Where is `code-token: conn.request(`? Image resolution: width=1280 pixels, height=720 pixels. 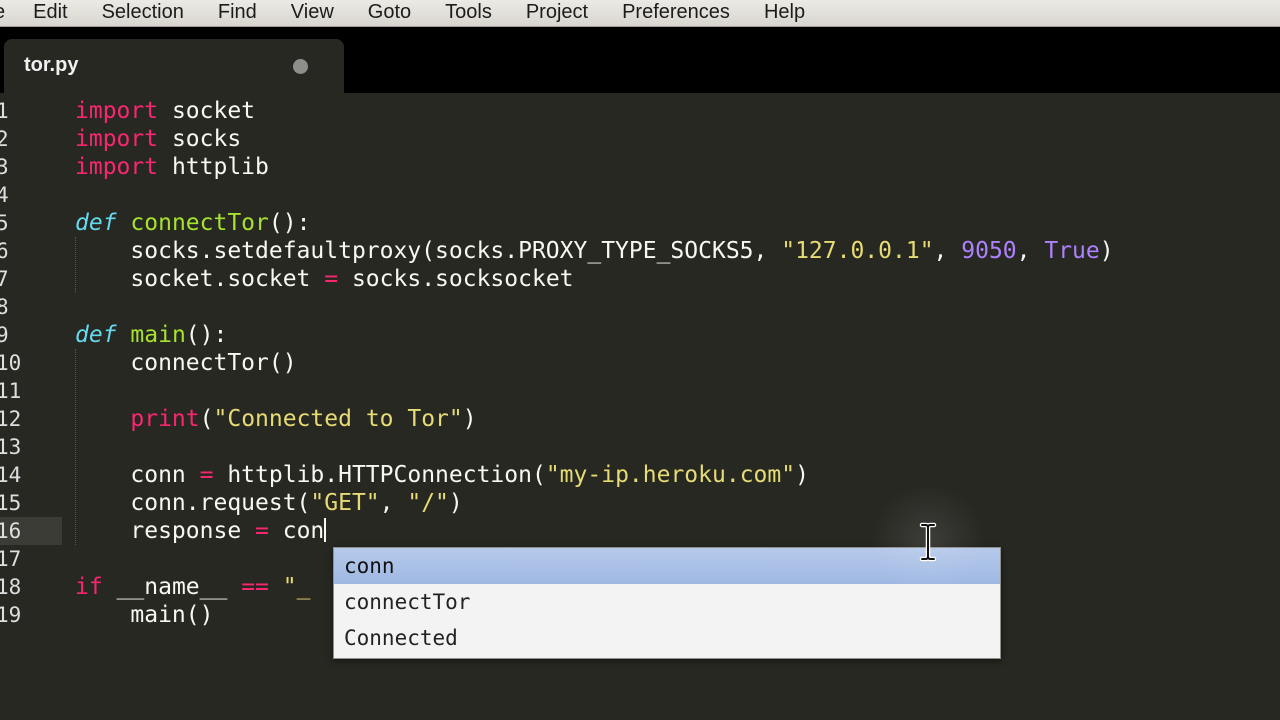 code-token: conn.request( is located at coordinates (193, 503).